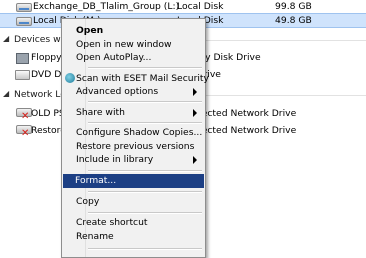  I want to click on menu-item-label: Copy, so click(88, 201).